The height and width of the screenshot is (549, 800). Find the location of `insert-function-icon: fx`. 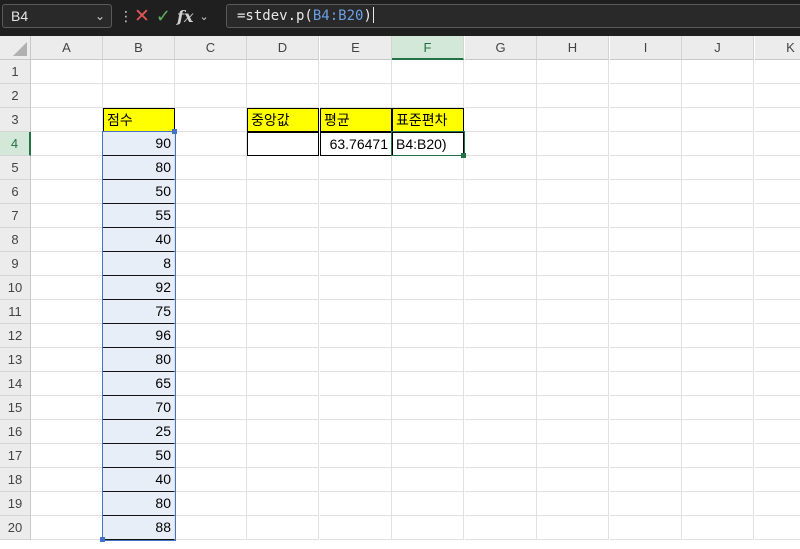

insert-function-icon: fx is located at coordinates (185, 16).